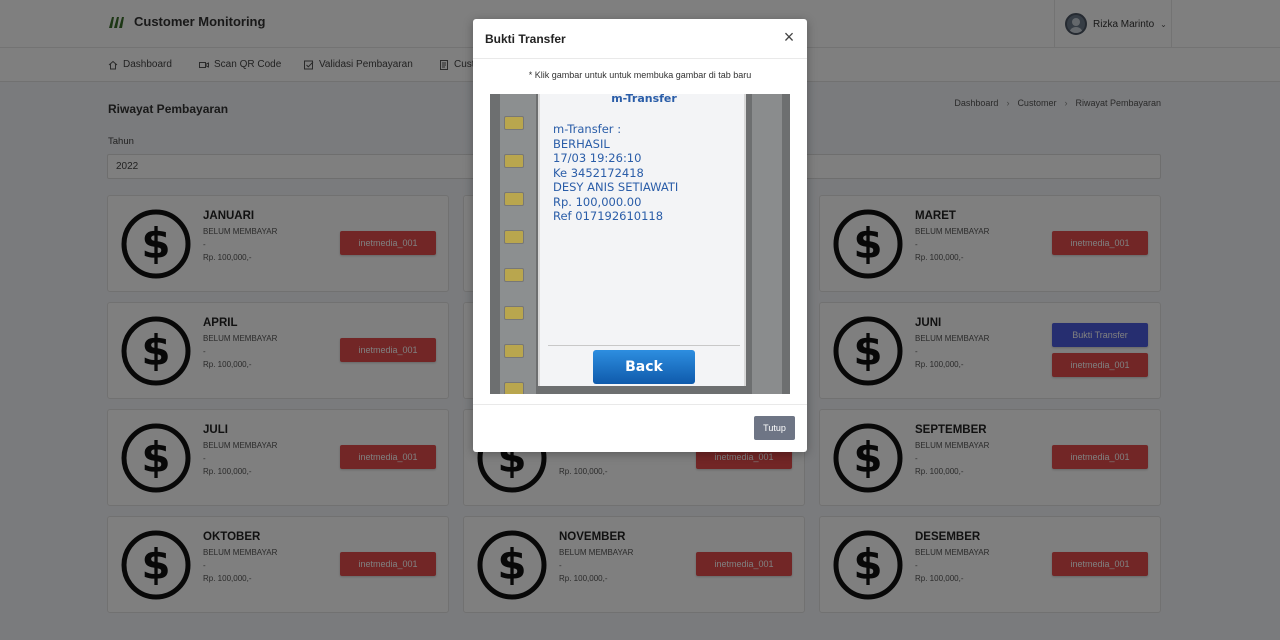 This screenshot has width=1280, height=640. I want to click on proof-back-button: Back, so click(644, 367).